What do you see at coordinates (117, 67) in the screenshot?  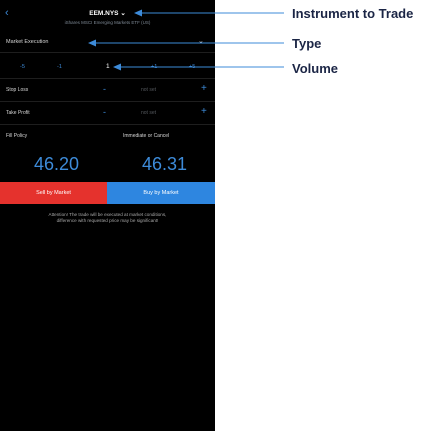 I see `arrow-head-volume` at bounding box center [117, 67].